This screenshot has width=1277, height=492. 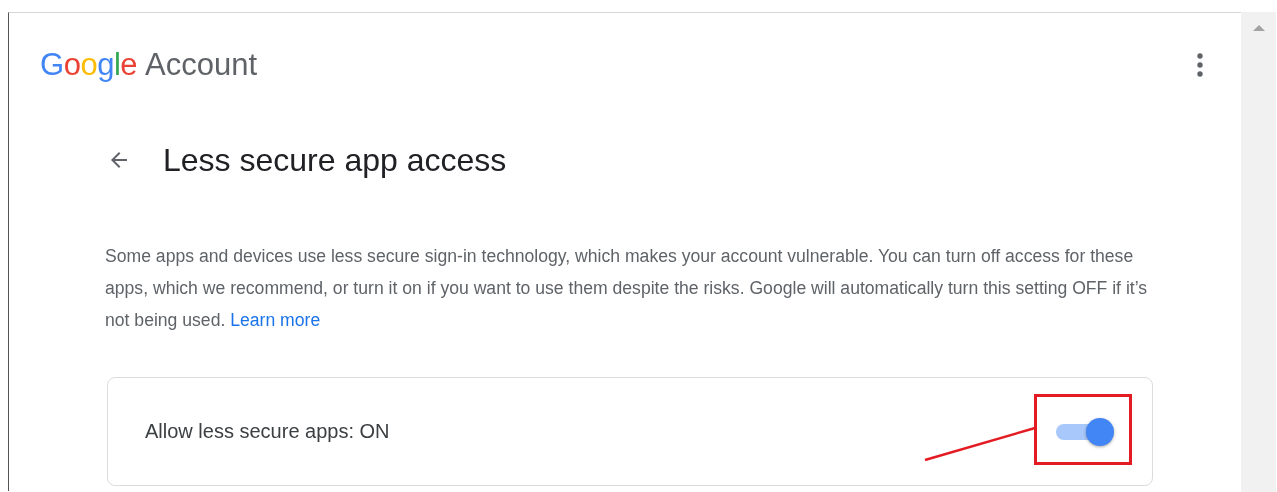 I want to click on scroll-up-icon, so click(x=1258, y=27).